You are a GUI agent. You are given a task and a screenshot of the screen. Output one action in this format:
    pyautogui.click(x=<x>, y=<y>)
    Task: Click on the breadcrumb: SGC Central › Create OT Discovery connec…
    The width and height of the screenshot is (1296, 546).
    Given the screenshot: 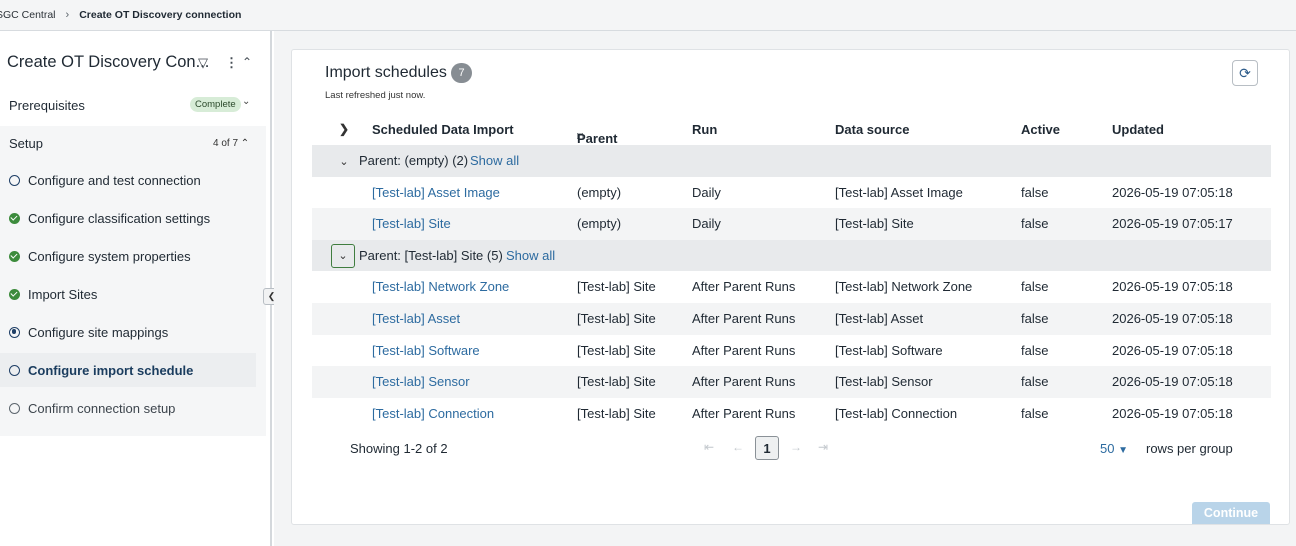 What is the action you would take?
    pyautogui.click(x=648, y=15)
    